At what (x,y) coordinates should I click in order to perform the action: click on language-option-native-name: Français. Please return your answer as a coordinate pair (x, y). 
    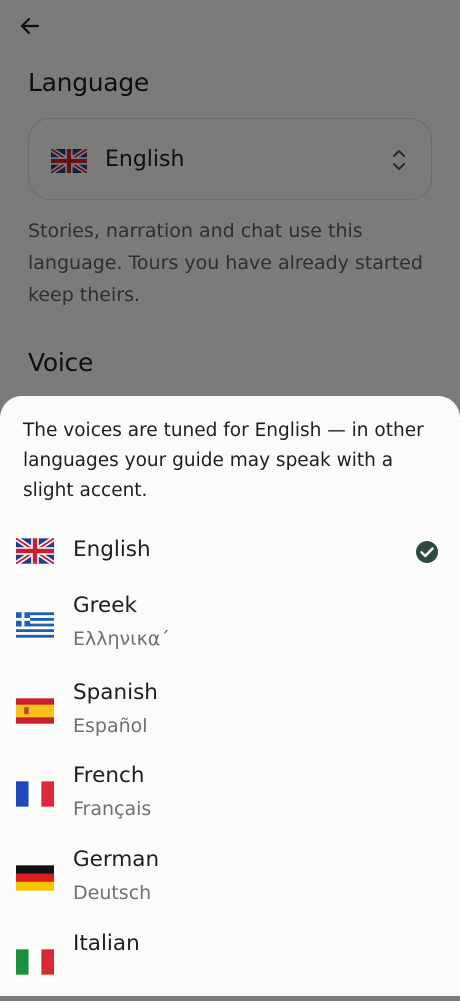
    Looking at the image, I should click on (112, 809).